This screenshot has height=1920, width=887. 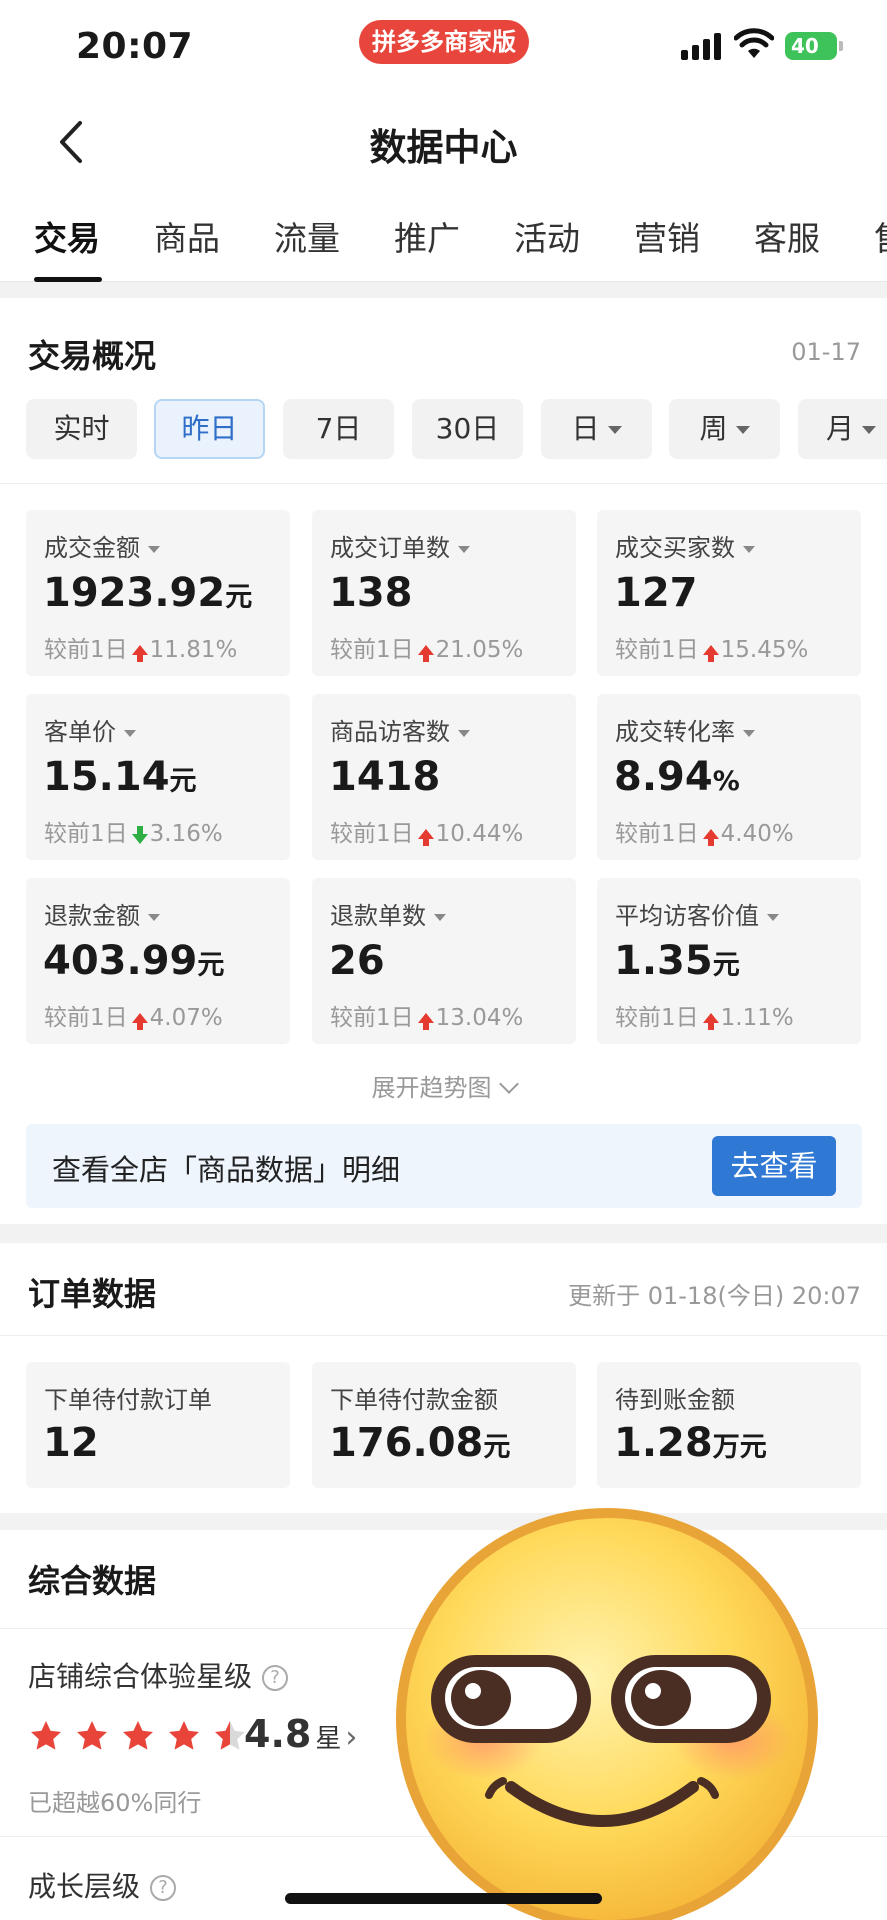 What do you see at coordinates (697, 913) in the screenshot?
I see `metric-label: 平均访客价值` at bounding box center [697, 913].